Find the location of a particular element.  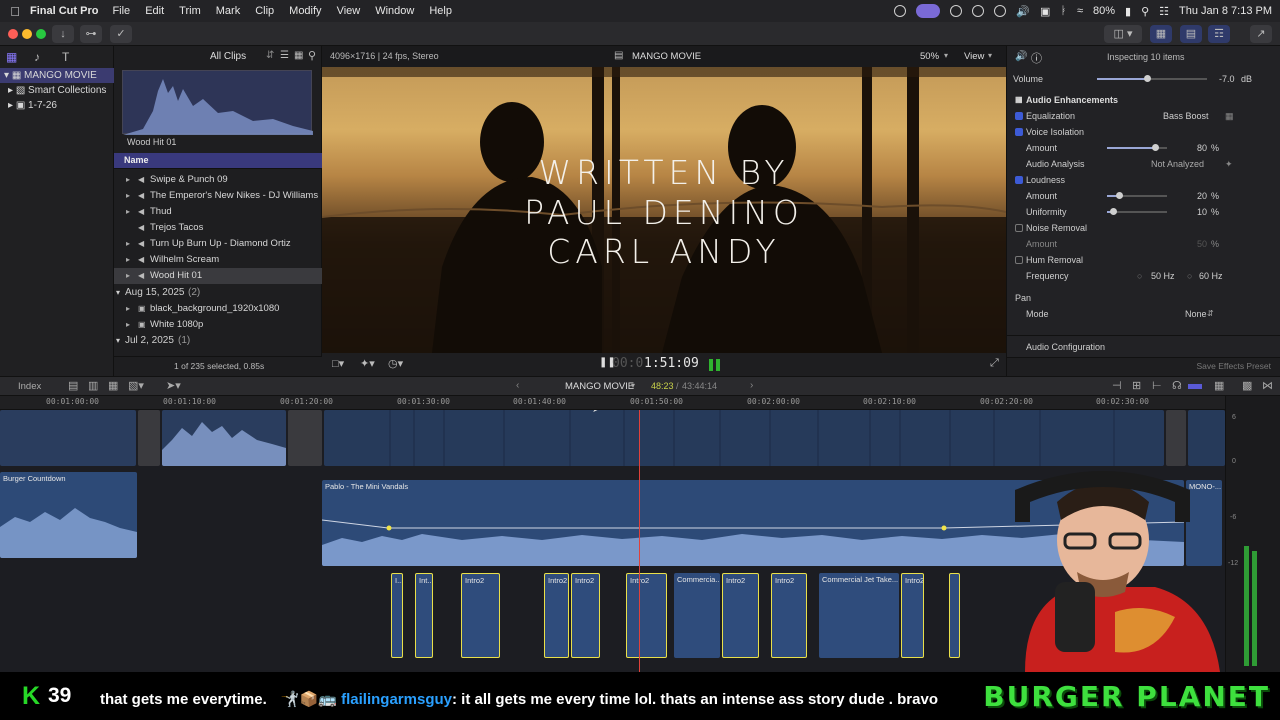

date-group-jul-2: ▾ Jul 2, 2025 (1) is located at coordinates (218, 341).